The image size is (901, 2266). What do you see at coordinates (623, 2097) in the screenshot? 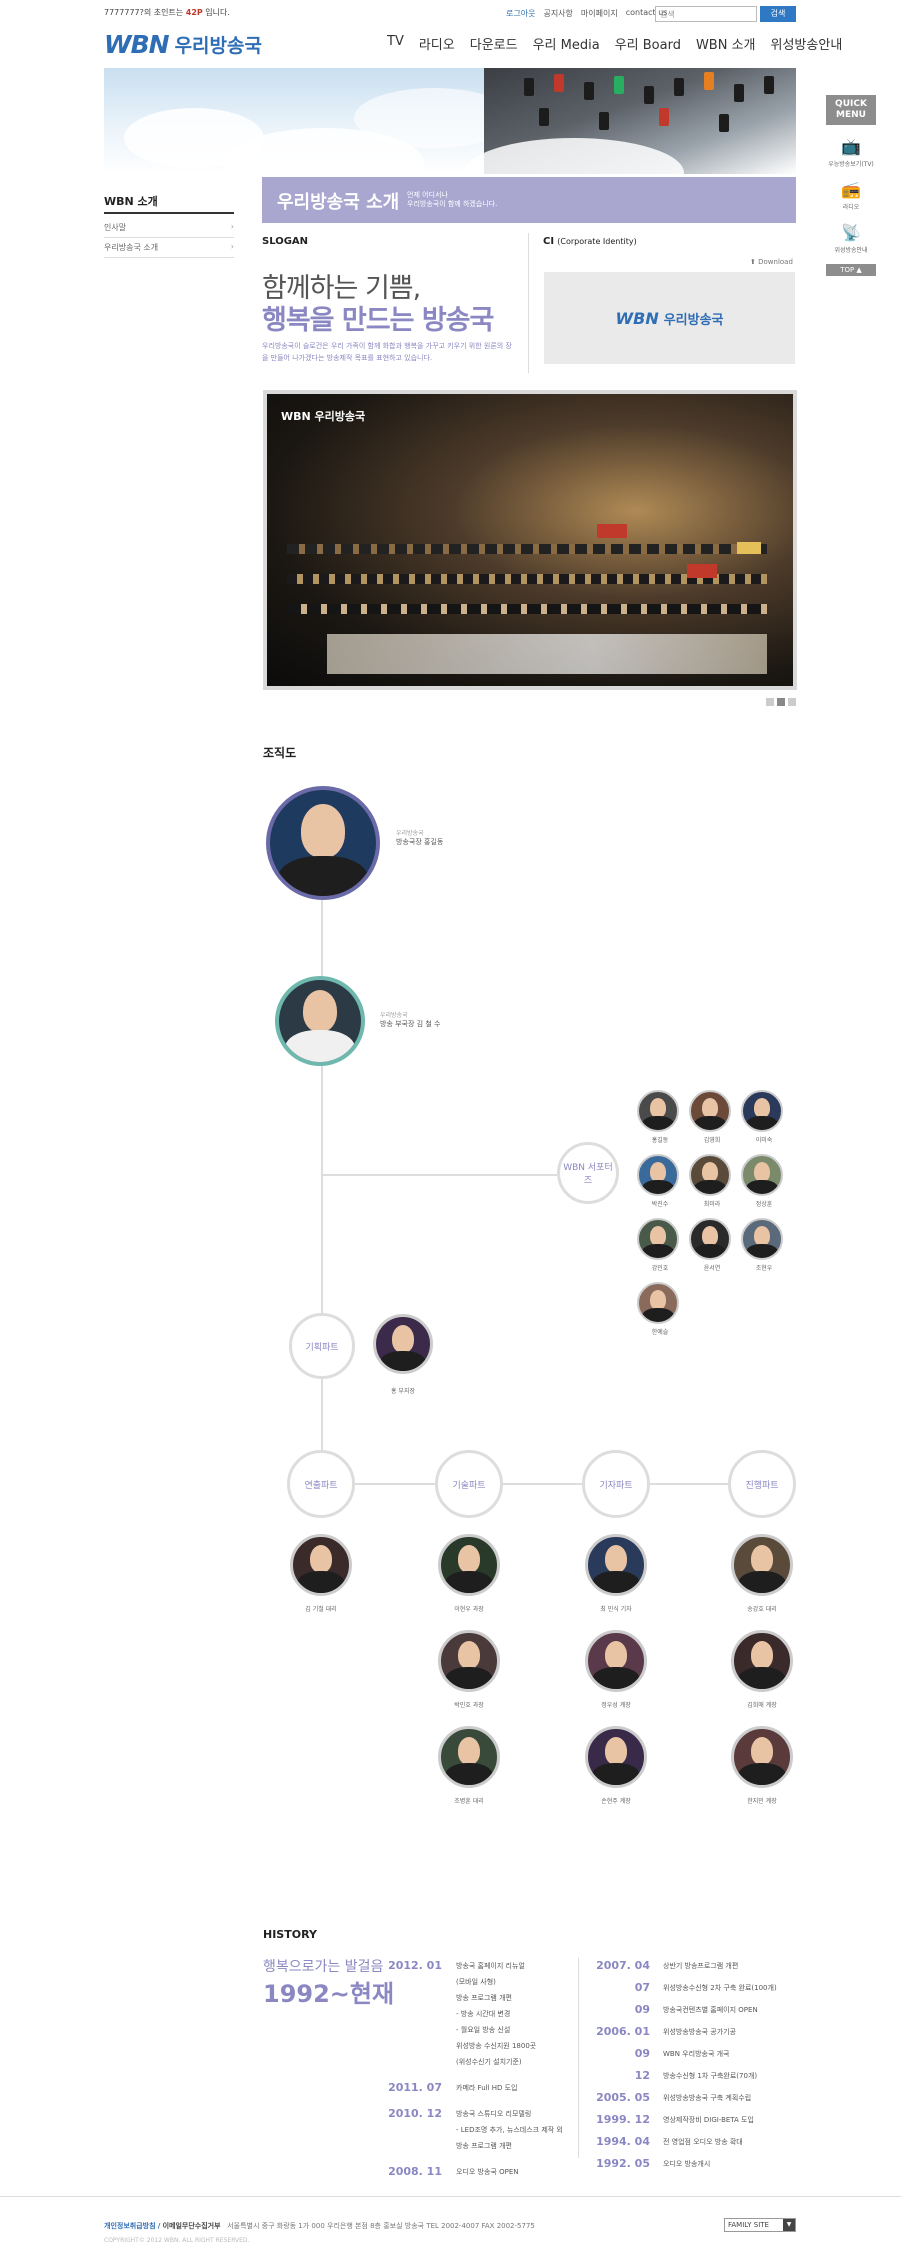
I see `history-year: 2005. 05` at bounding box center [623, 2097].